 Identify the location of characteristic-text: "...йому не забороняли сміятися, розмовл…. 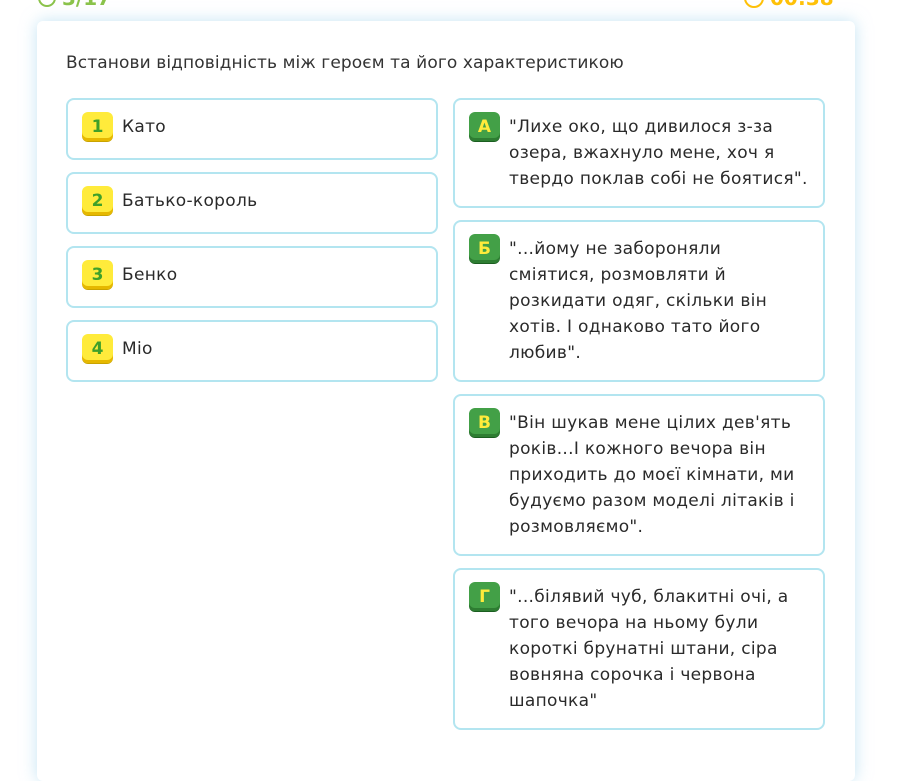
(638, 301).